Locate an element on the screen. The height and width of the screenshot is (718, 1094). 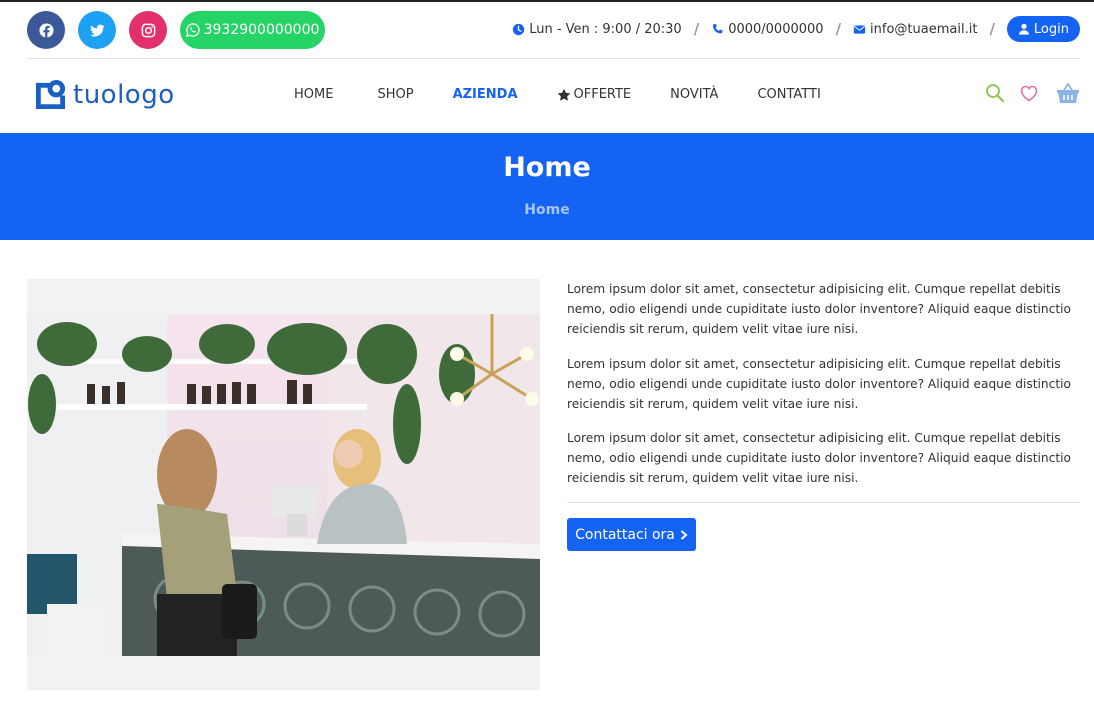
contact-now-button: Contattaci ora is located at coordinates (631, 534).